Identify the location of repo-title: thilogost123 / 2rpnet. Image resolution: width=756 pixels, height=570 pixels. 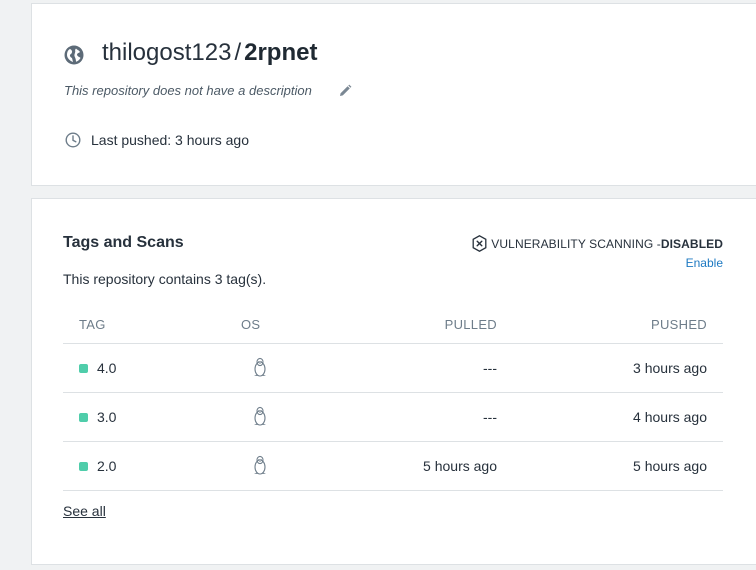
(190, 53).